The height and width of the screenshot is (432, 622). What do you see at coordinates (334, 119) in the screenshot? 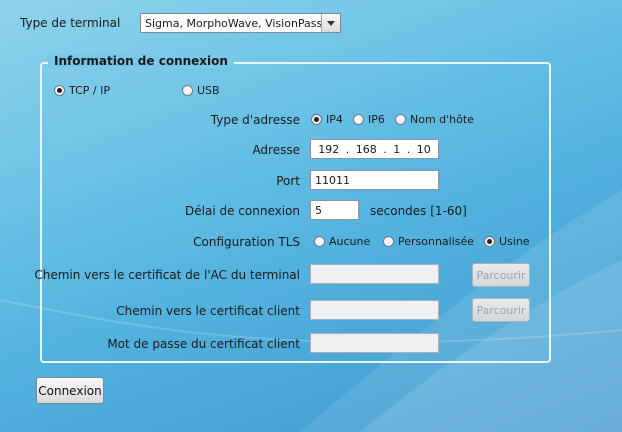
I see `radio-ip4-label: IP4` at bounding box center [334, 119].